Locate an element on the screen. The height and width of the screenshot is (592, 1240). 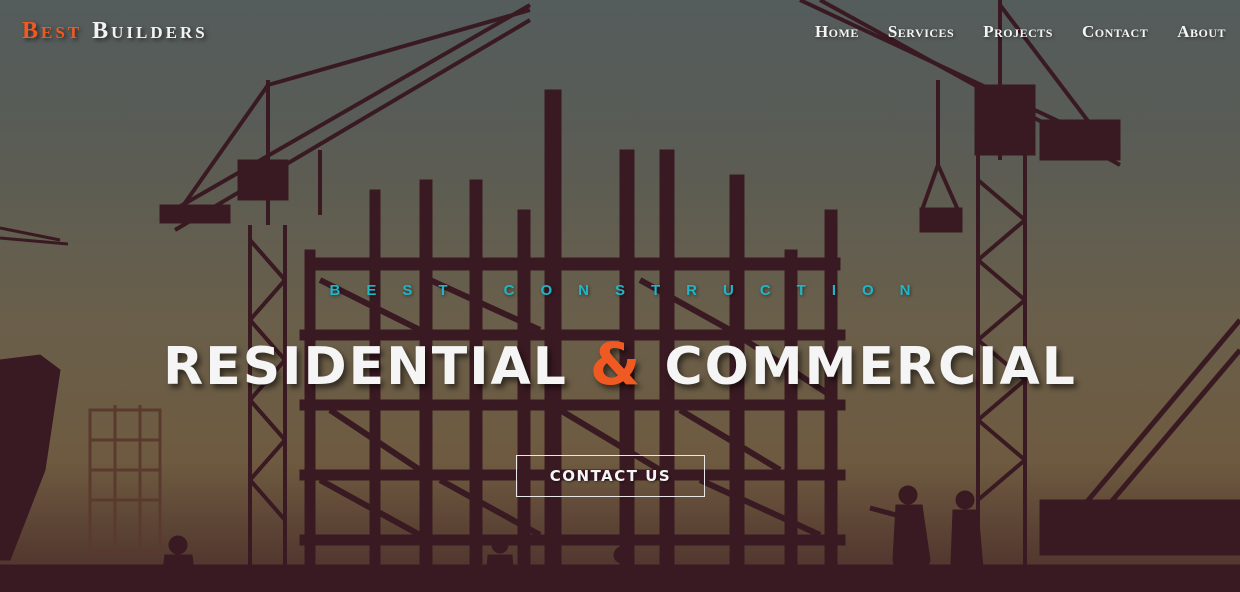
headline-ampersand: & is located at coordinates (616, 364).